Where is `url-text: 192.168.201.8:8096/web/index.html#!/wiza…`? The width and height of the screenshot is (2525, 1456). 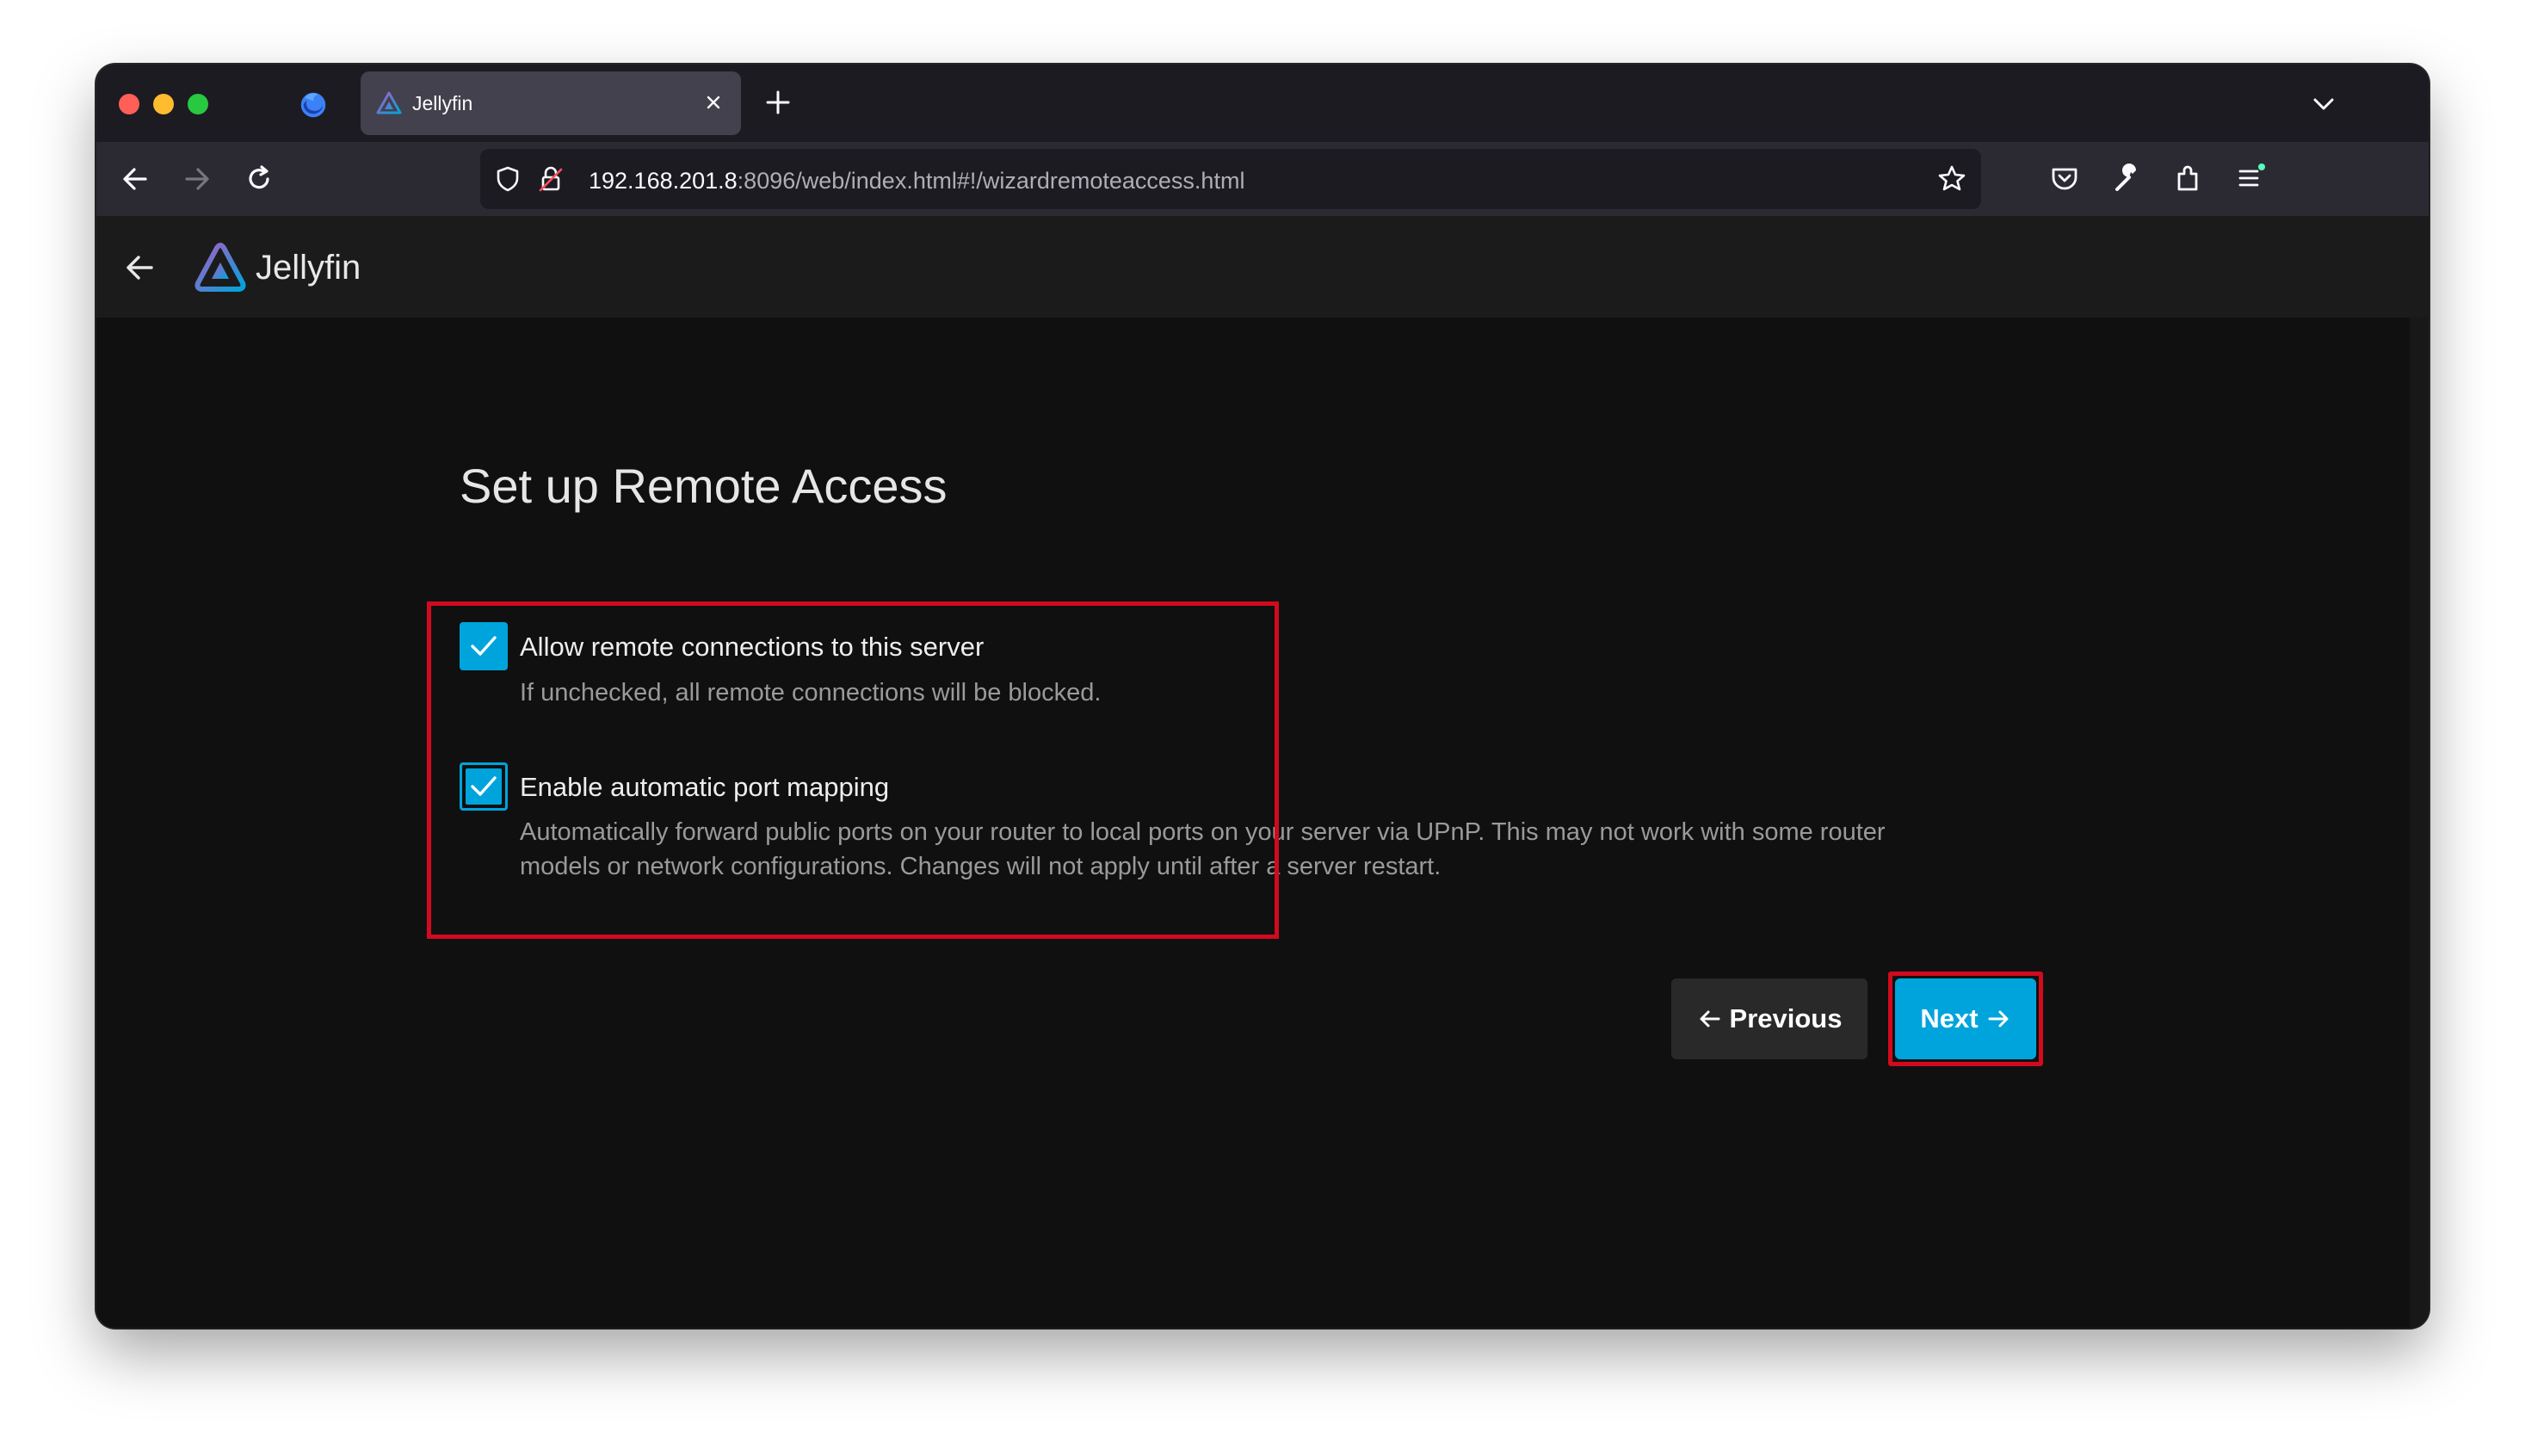 url-text: 192.168.201.8:8096/web/index.html#!/wiza… is located at coordinates (916, 181).